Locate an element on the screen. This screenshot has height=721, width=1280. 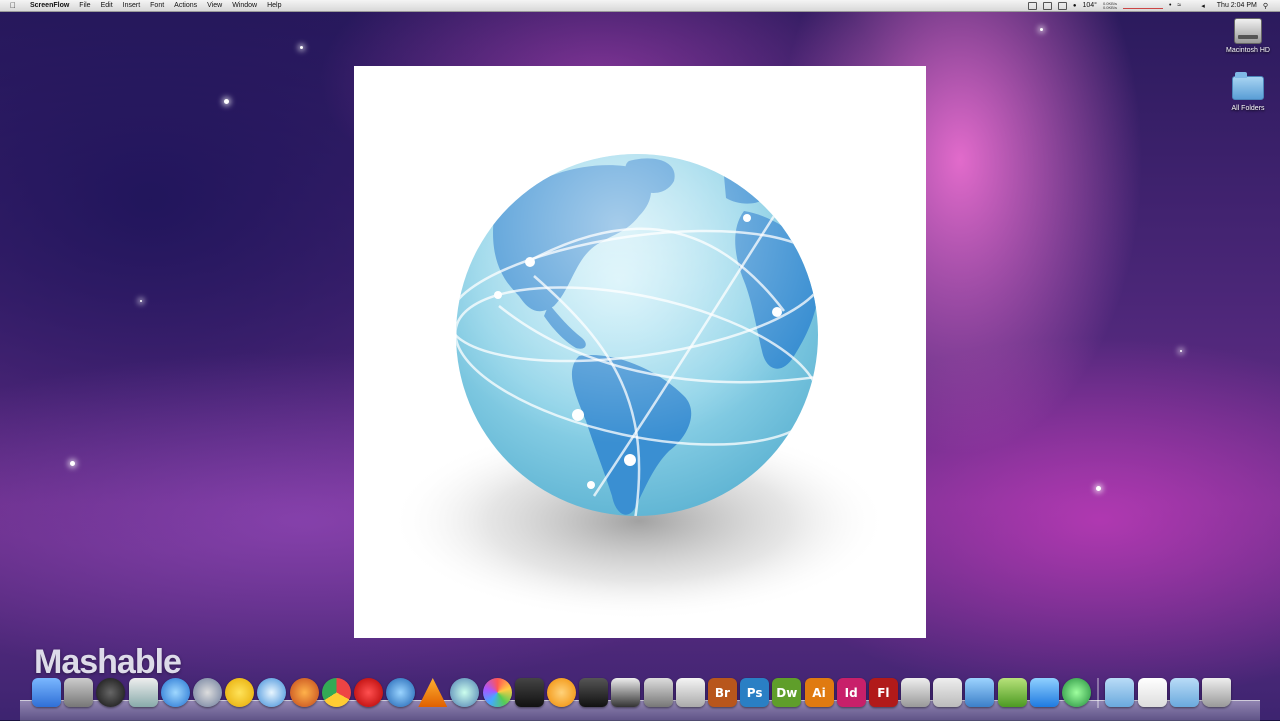
spotlight-icon: ⚲ is located at coordinates (1265, 6).